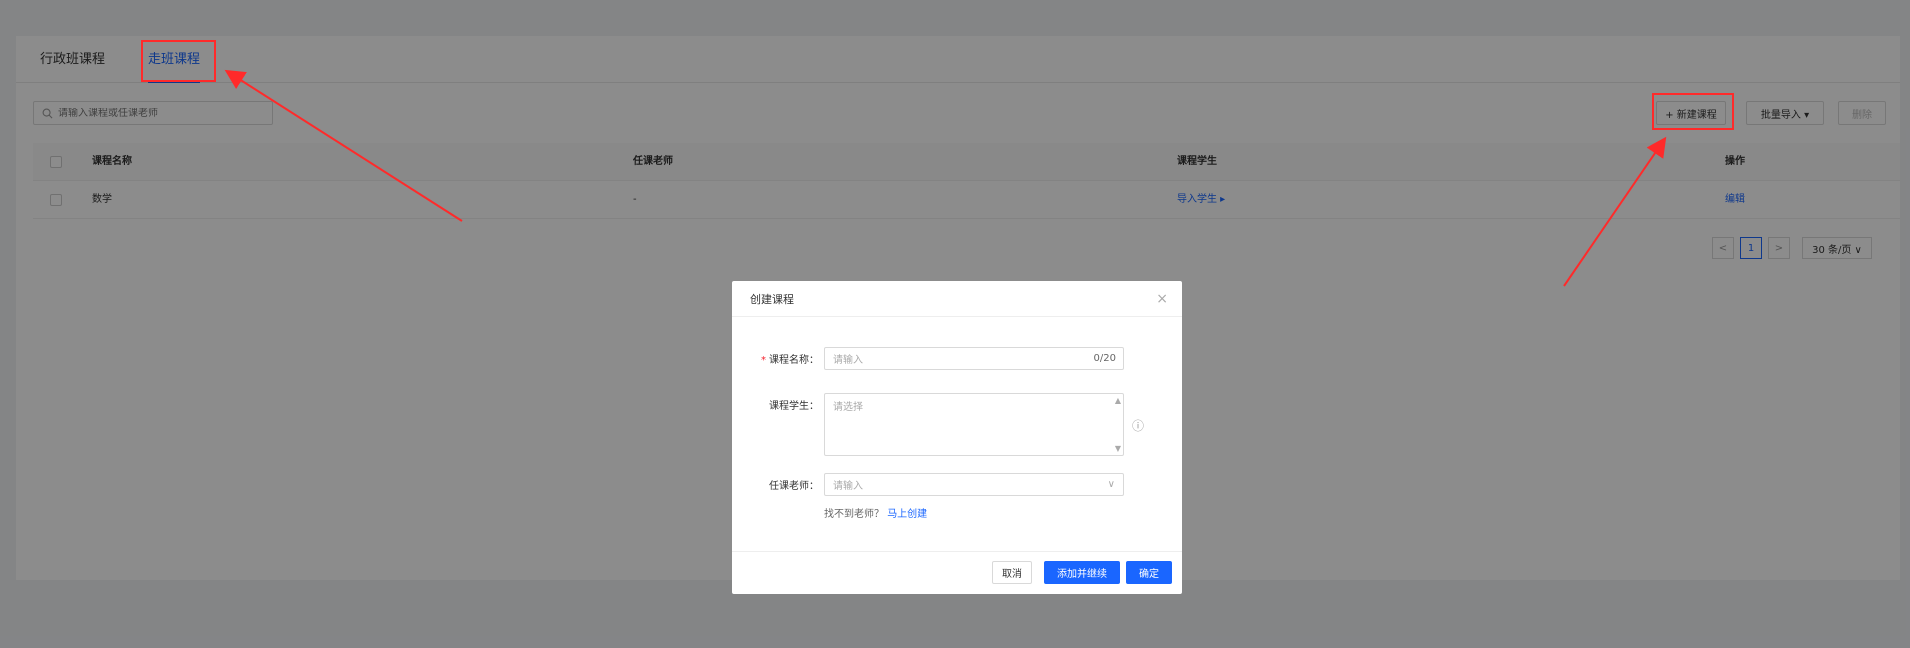 The height and width of the screenshot is (648, 1910). I want to click on course-students-textarea: 请选择 ▲ ▼, so click(974, 424).